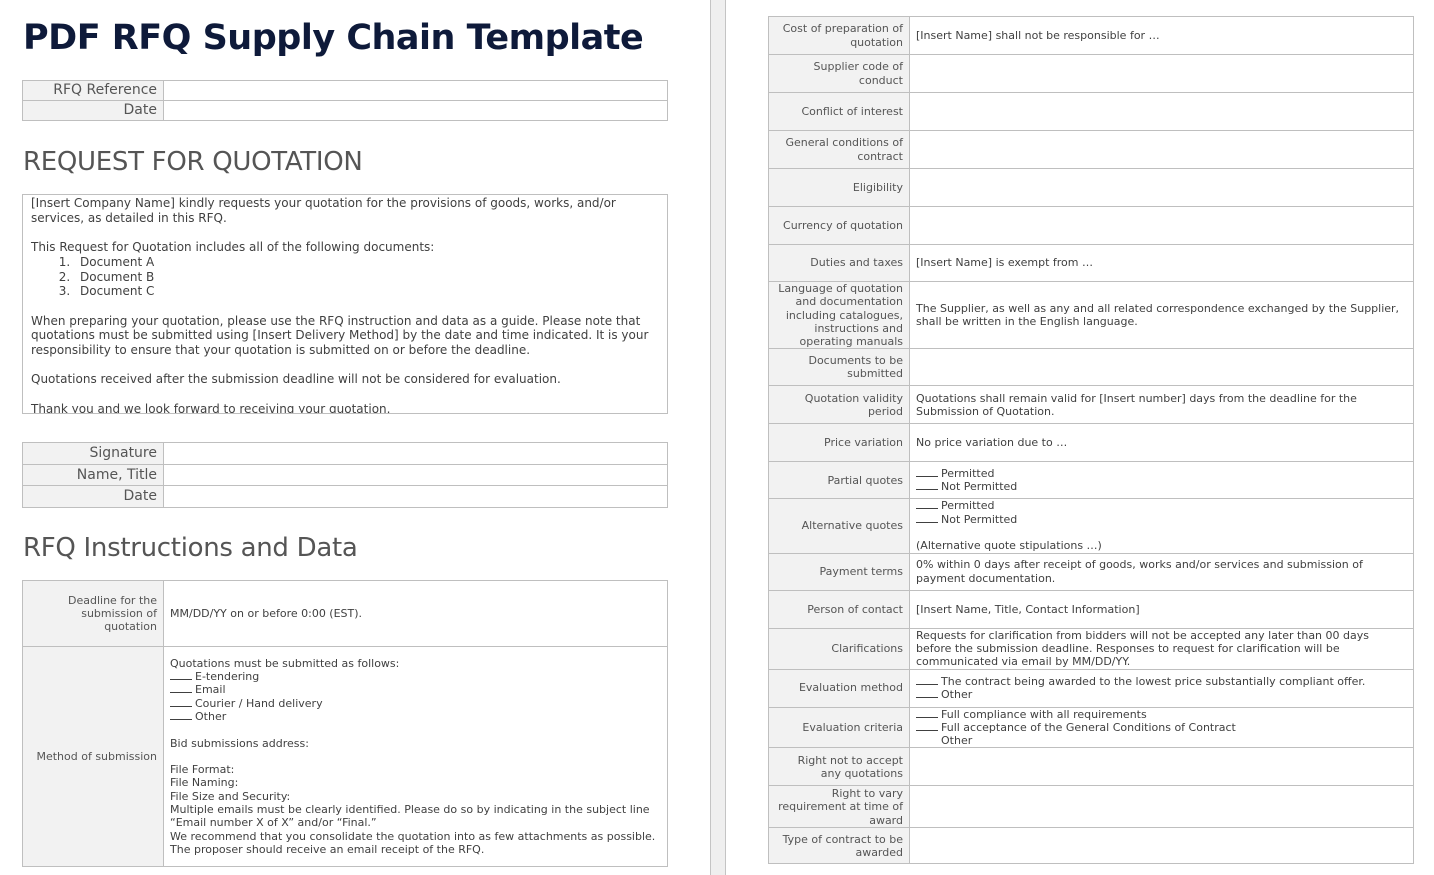 This screenshot has height=875, width=1434. I want to click on signature-field, so click(415, 453).